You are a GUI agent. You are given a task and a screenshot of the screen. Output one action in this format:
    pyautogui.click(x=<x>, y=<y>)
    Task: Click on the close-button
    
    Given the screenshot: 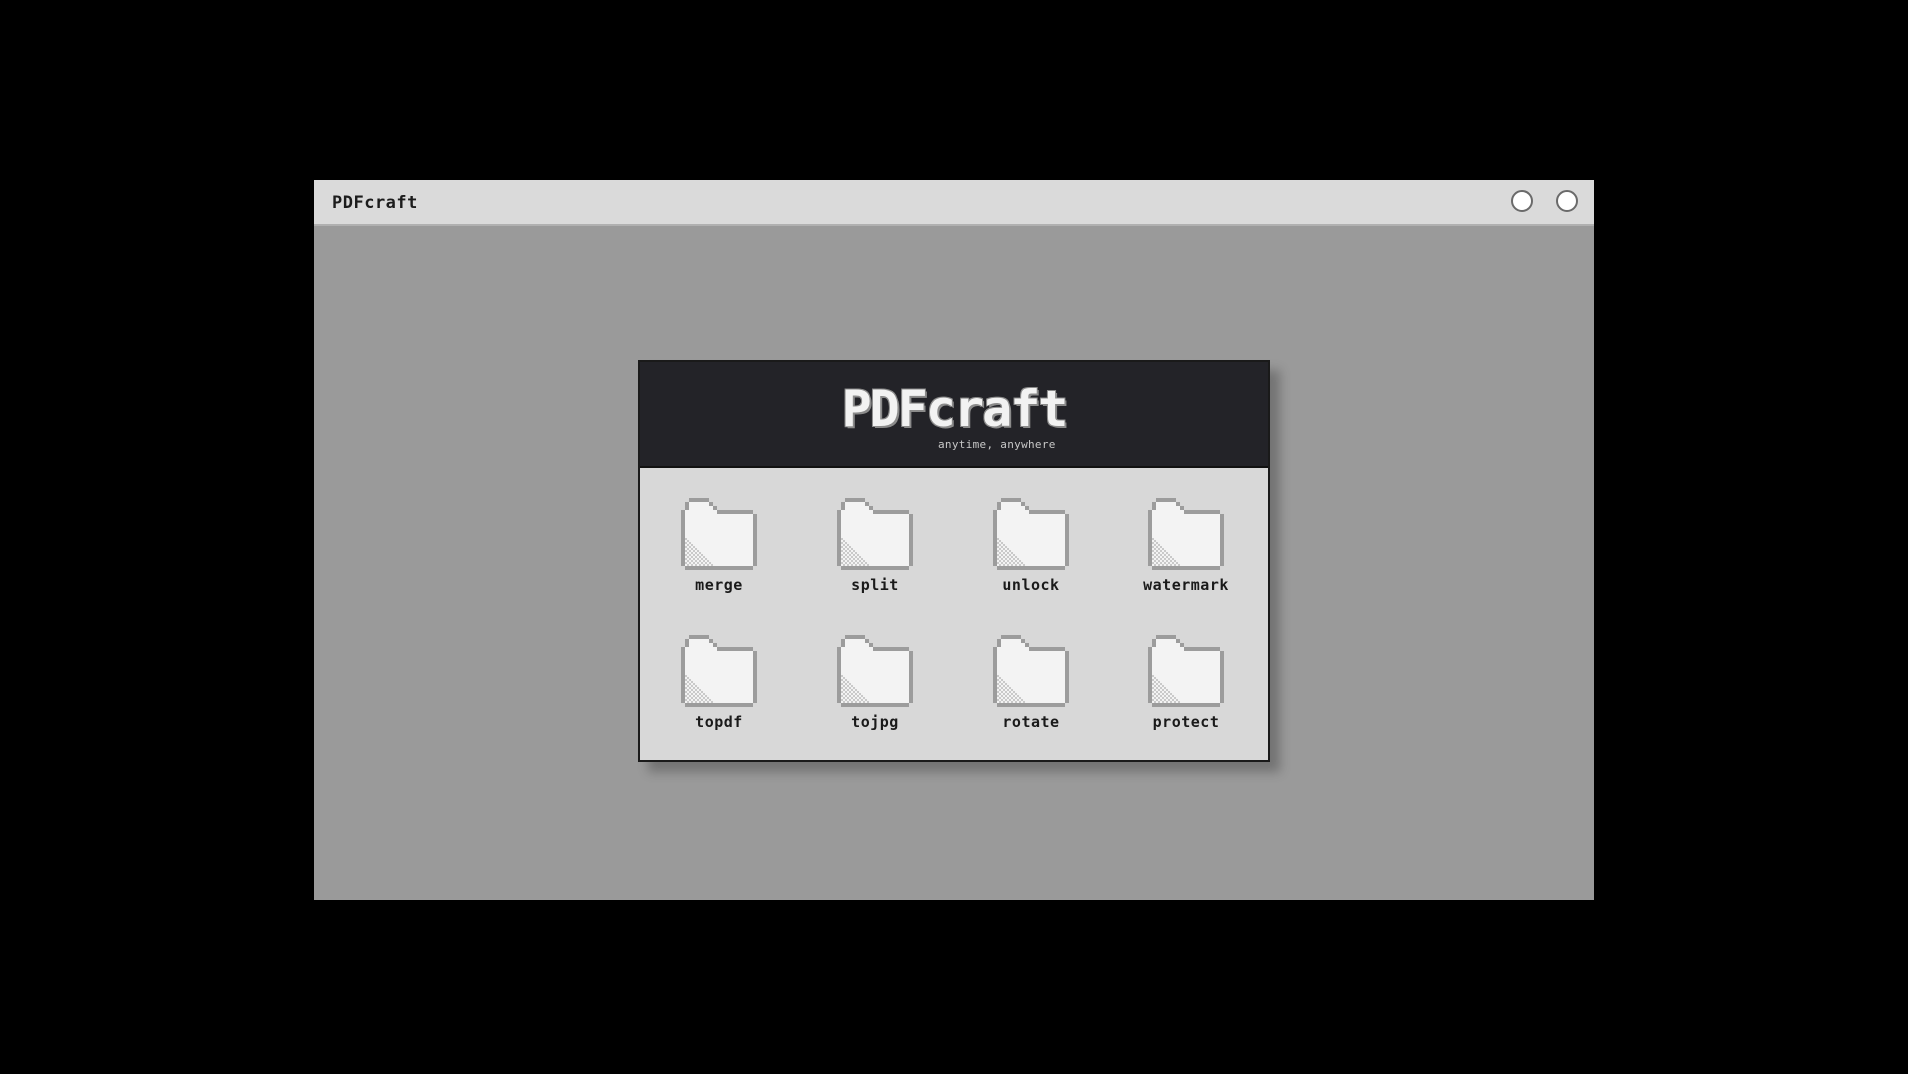 What is the action you would take?
    pyautogui.click(x=1567, y=201)
    